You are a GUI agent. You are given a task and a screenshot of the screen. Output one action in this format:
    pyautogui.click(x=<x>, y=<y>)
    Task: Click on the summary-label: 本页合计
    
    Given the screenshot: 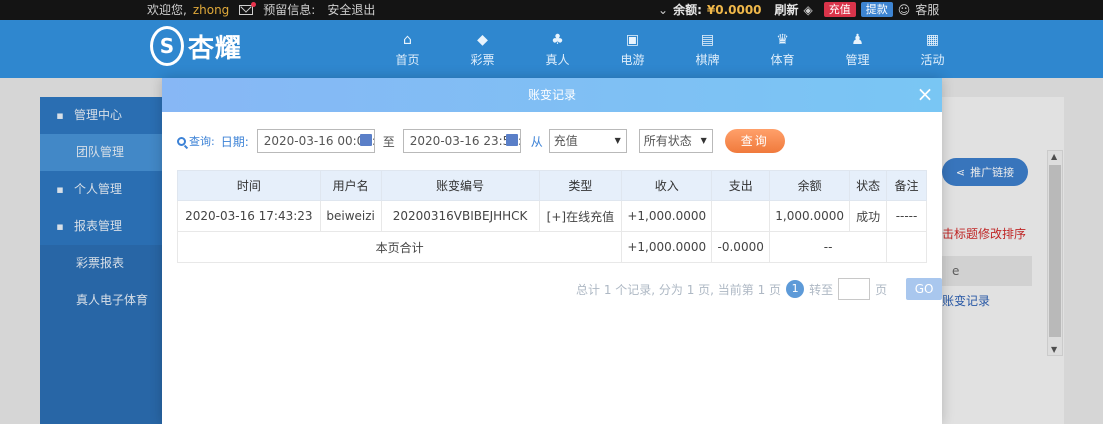 What is the action you would take?
    pyautogui.click(x=399, y=247)
    